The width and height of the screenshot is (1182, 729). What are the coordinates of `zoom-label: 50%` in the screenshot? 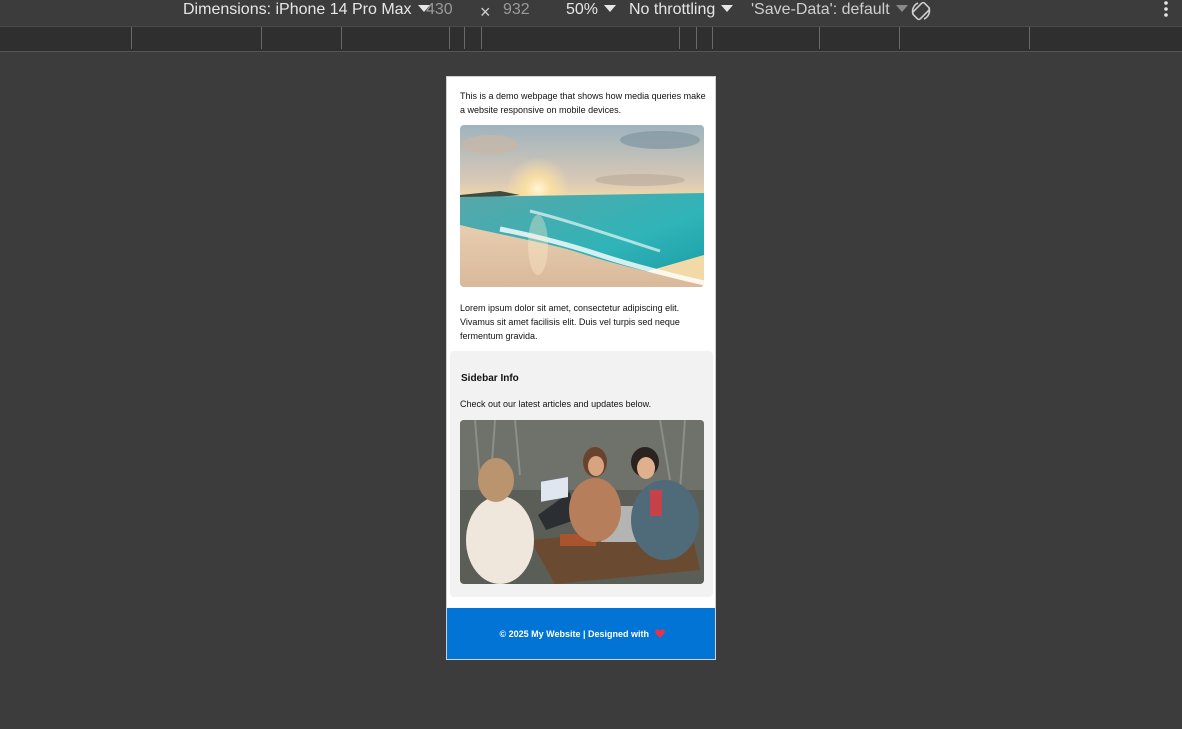 It's located at (582, 9).